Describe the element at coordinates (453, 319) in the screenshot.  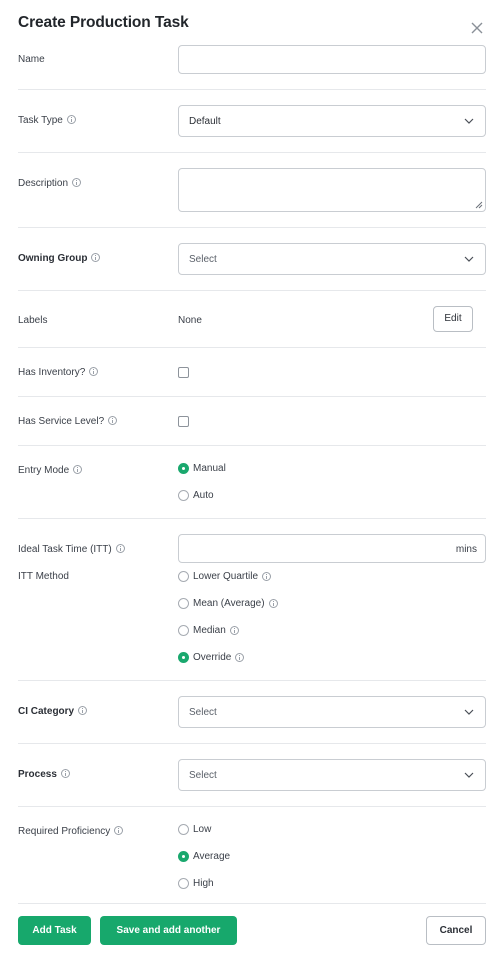
I see `labels-edit-button: Edit` at that location.